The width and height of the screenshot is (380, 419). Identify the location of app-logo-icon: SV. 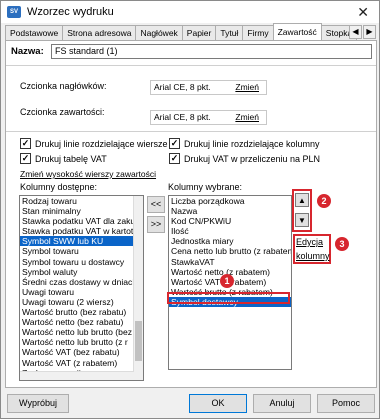
(14, 12).